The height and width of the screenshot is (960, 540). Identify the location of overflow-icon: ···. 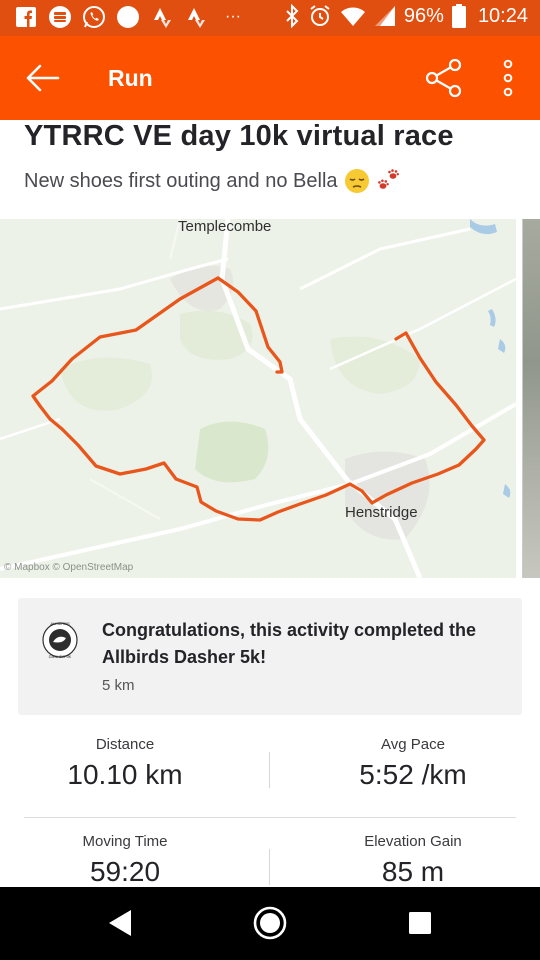
(233, 16).